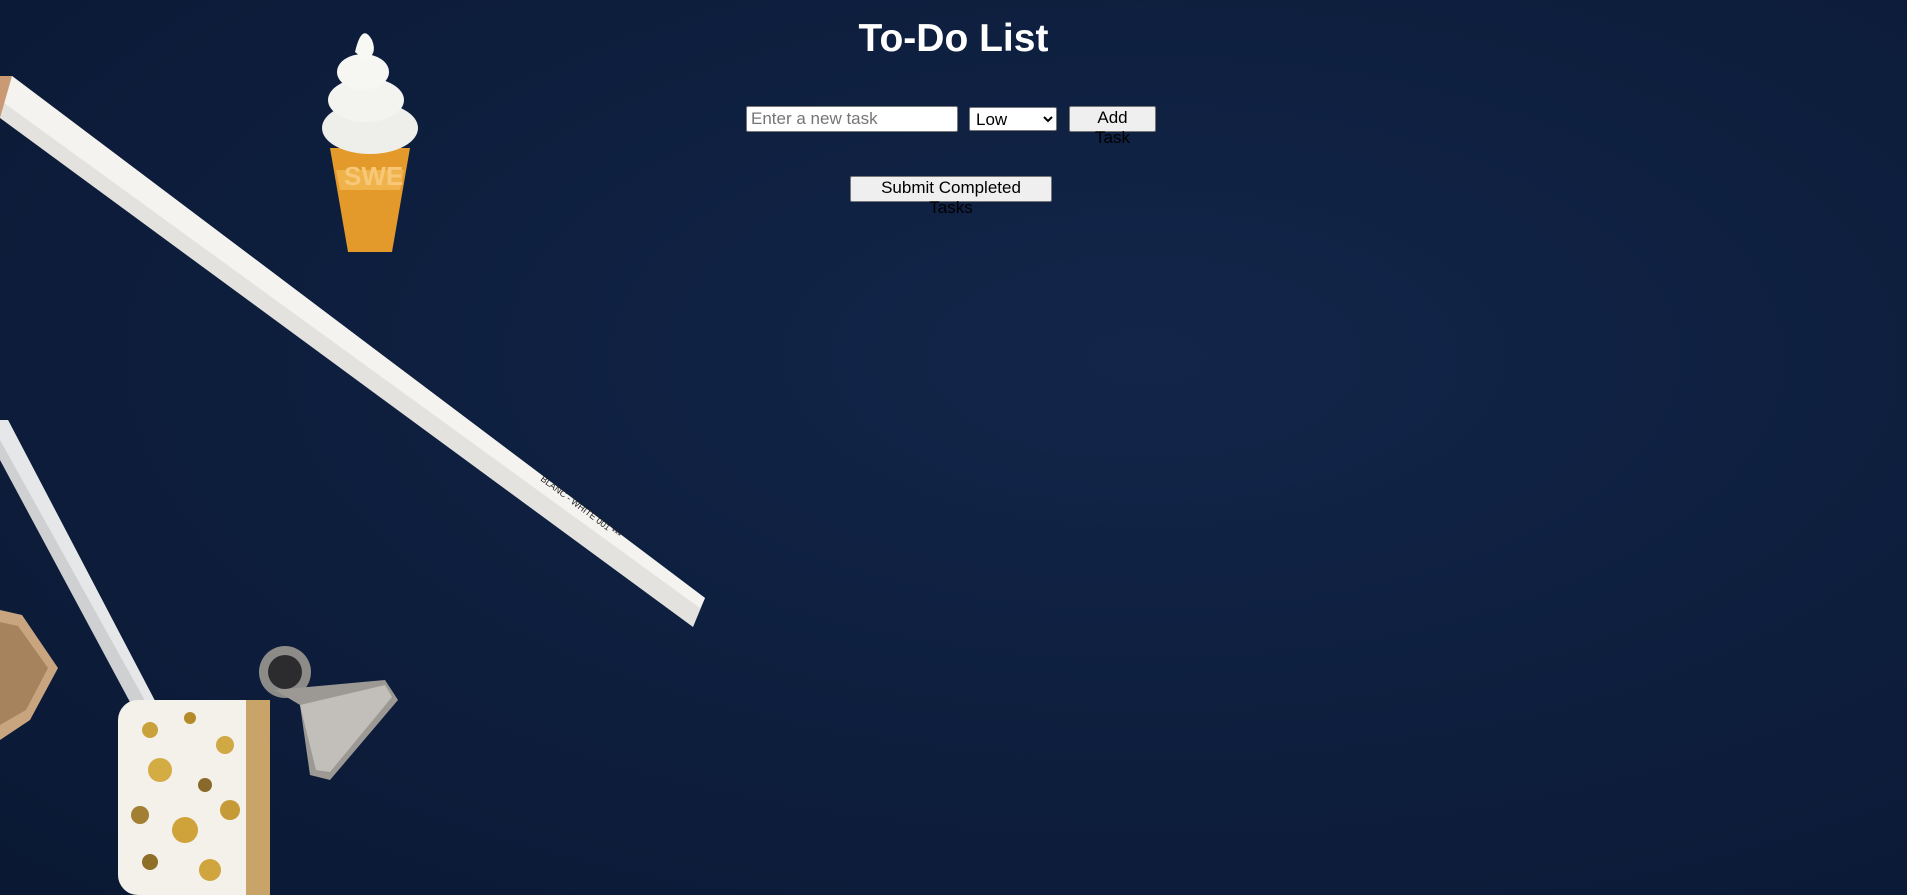  I want to click on patterned-tape-decoration, so click(29, 675).